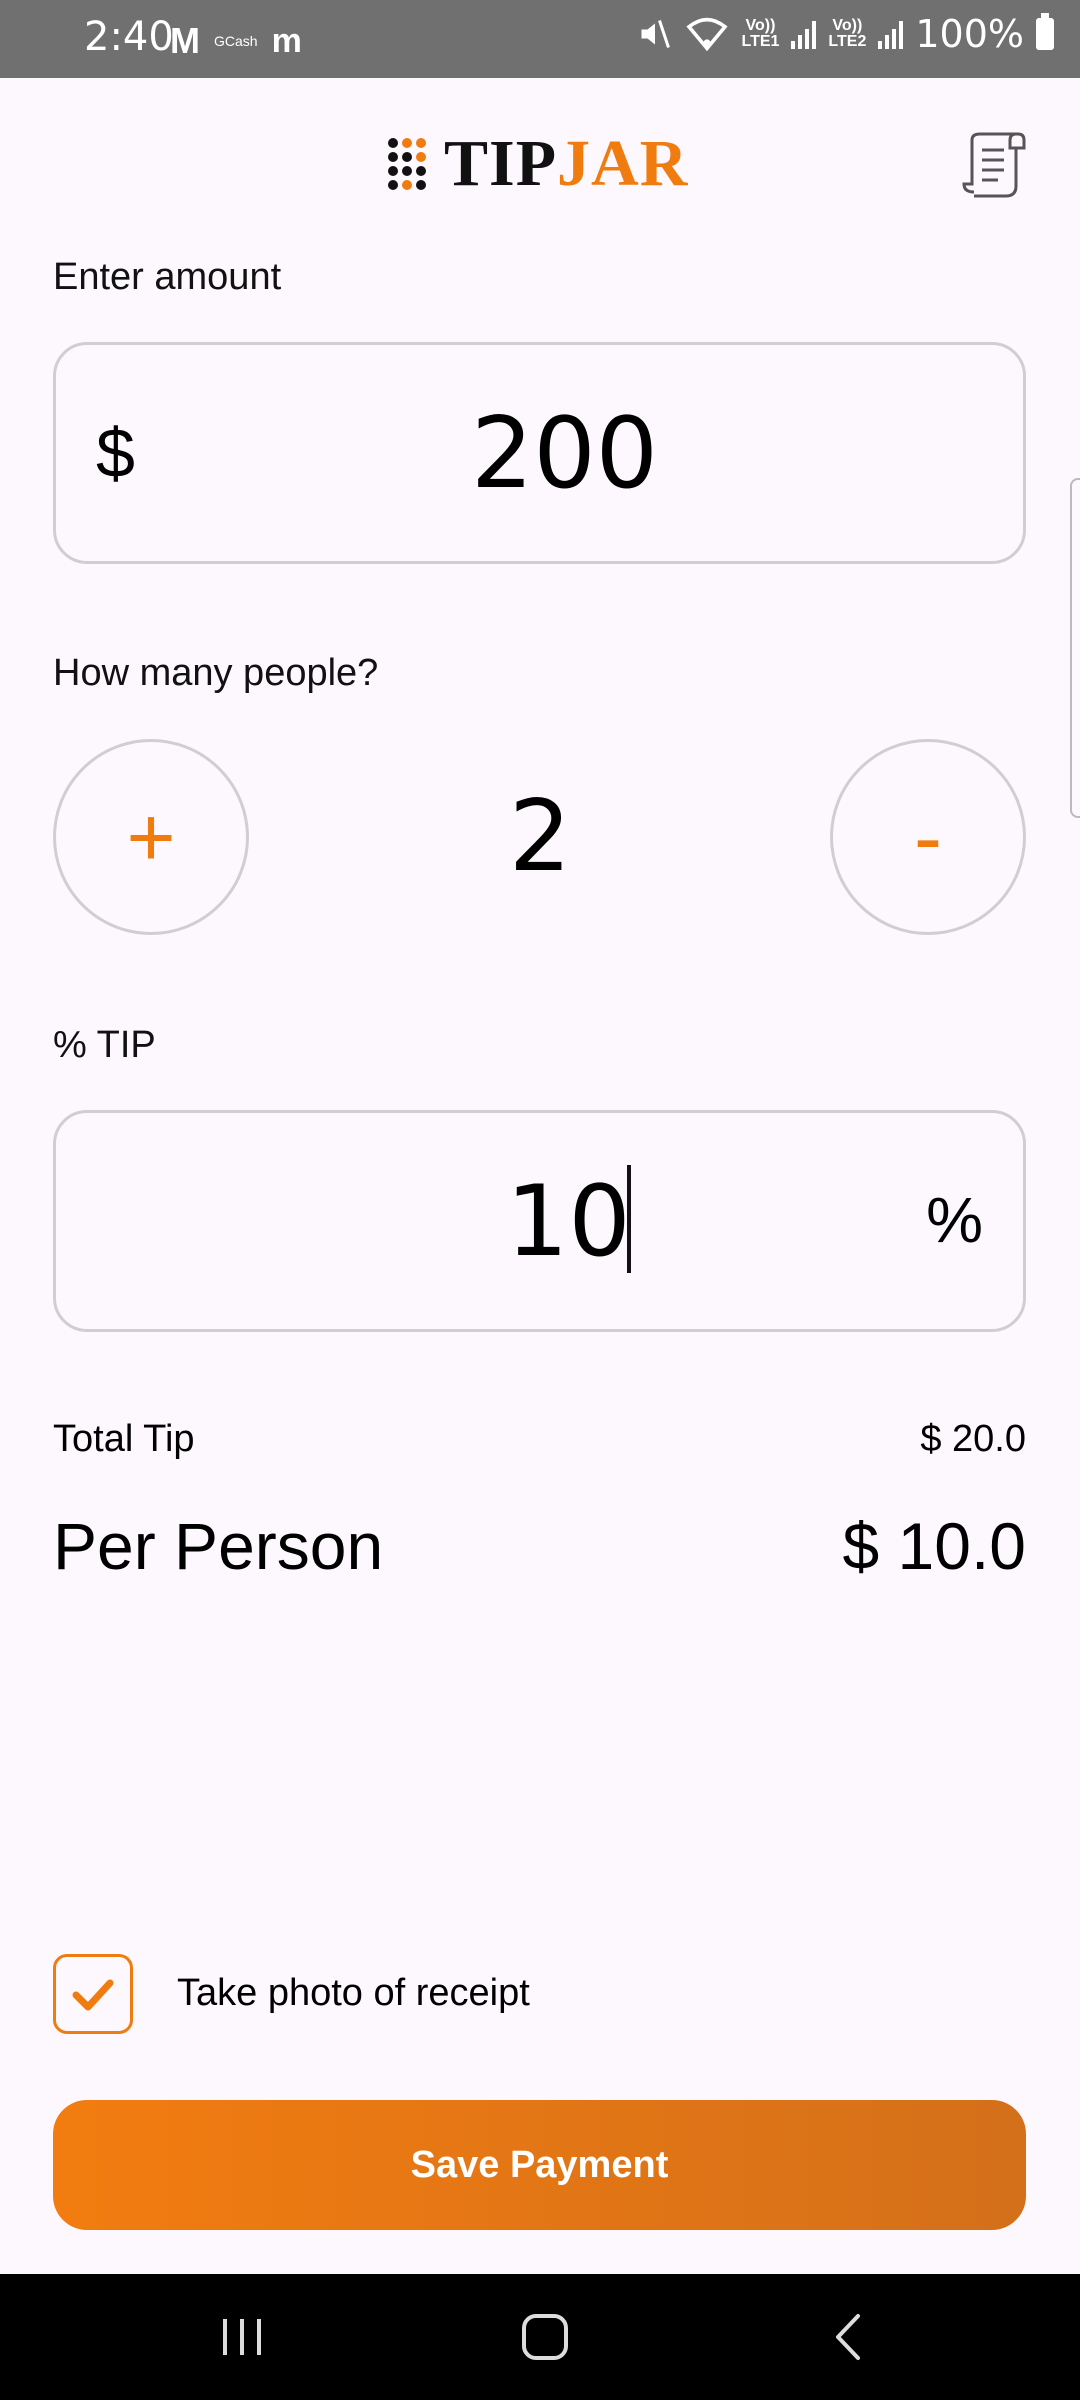  What do you see at coordinates (969, 34) in the screenshot?
I see `battery-percent: 100%` at bounding box center [969, 34].